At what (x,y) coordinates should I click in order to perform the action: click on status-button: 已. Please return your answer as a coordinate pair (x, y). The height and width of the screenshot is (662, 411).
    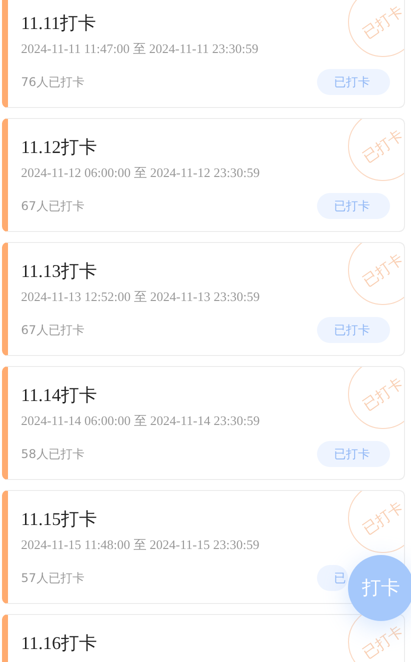
    Looking at the image, I should click on (332, 578).